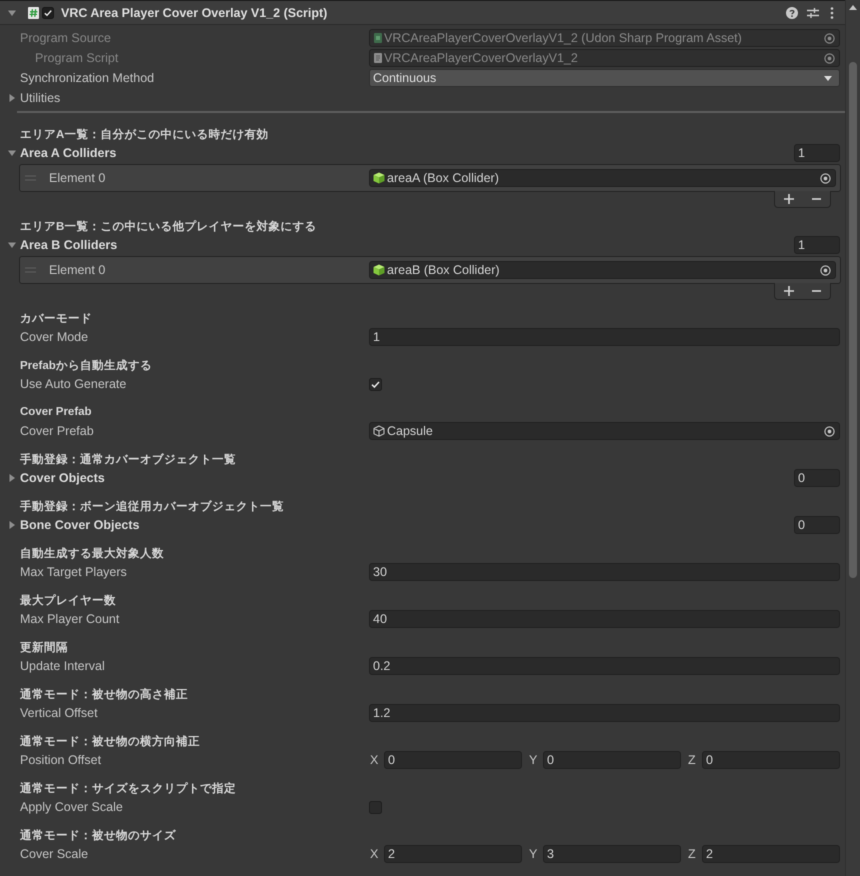 This screenshot has height=876, width=860. Describe the element at coordinates (604, 572) in the screenshot. I see `number-field: 30` at that location.